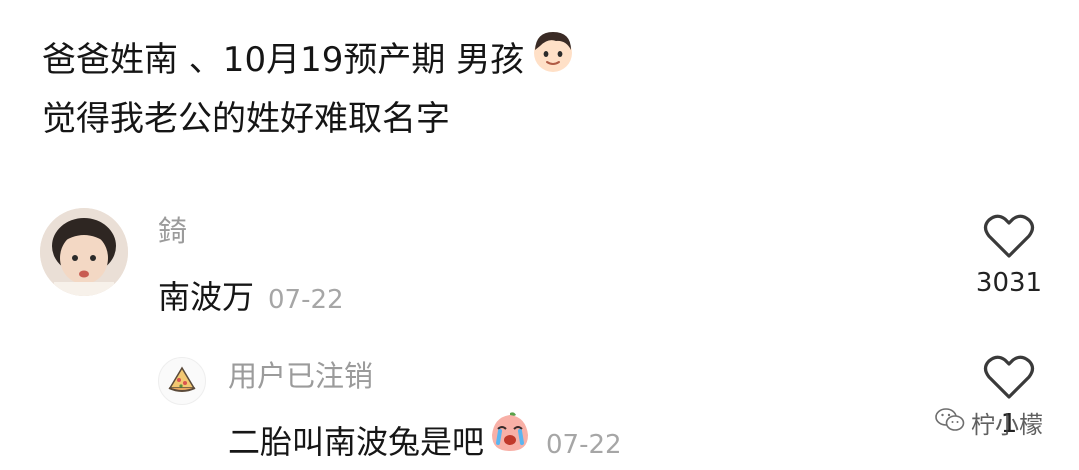  I want to click on post-line-1: 爸爸姓南 、10月19预产期 男孩, so click(309, 59).